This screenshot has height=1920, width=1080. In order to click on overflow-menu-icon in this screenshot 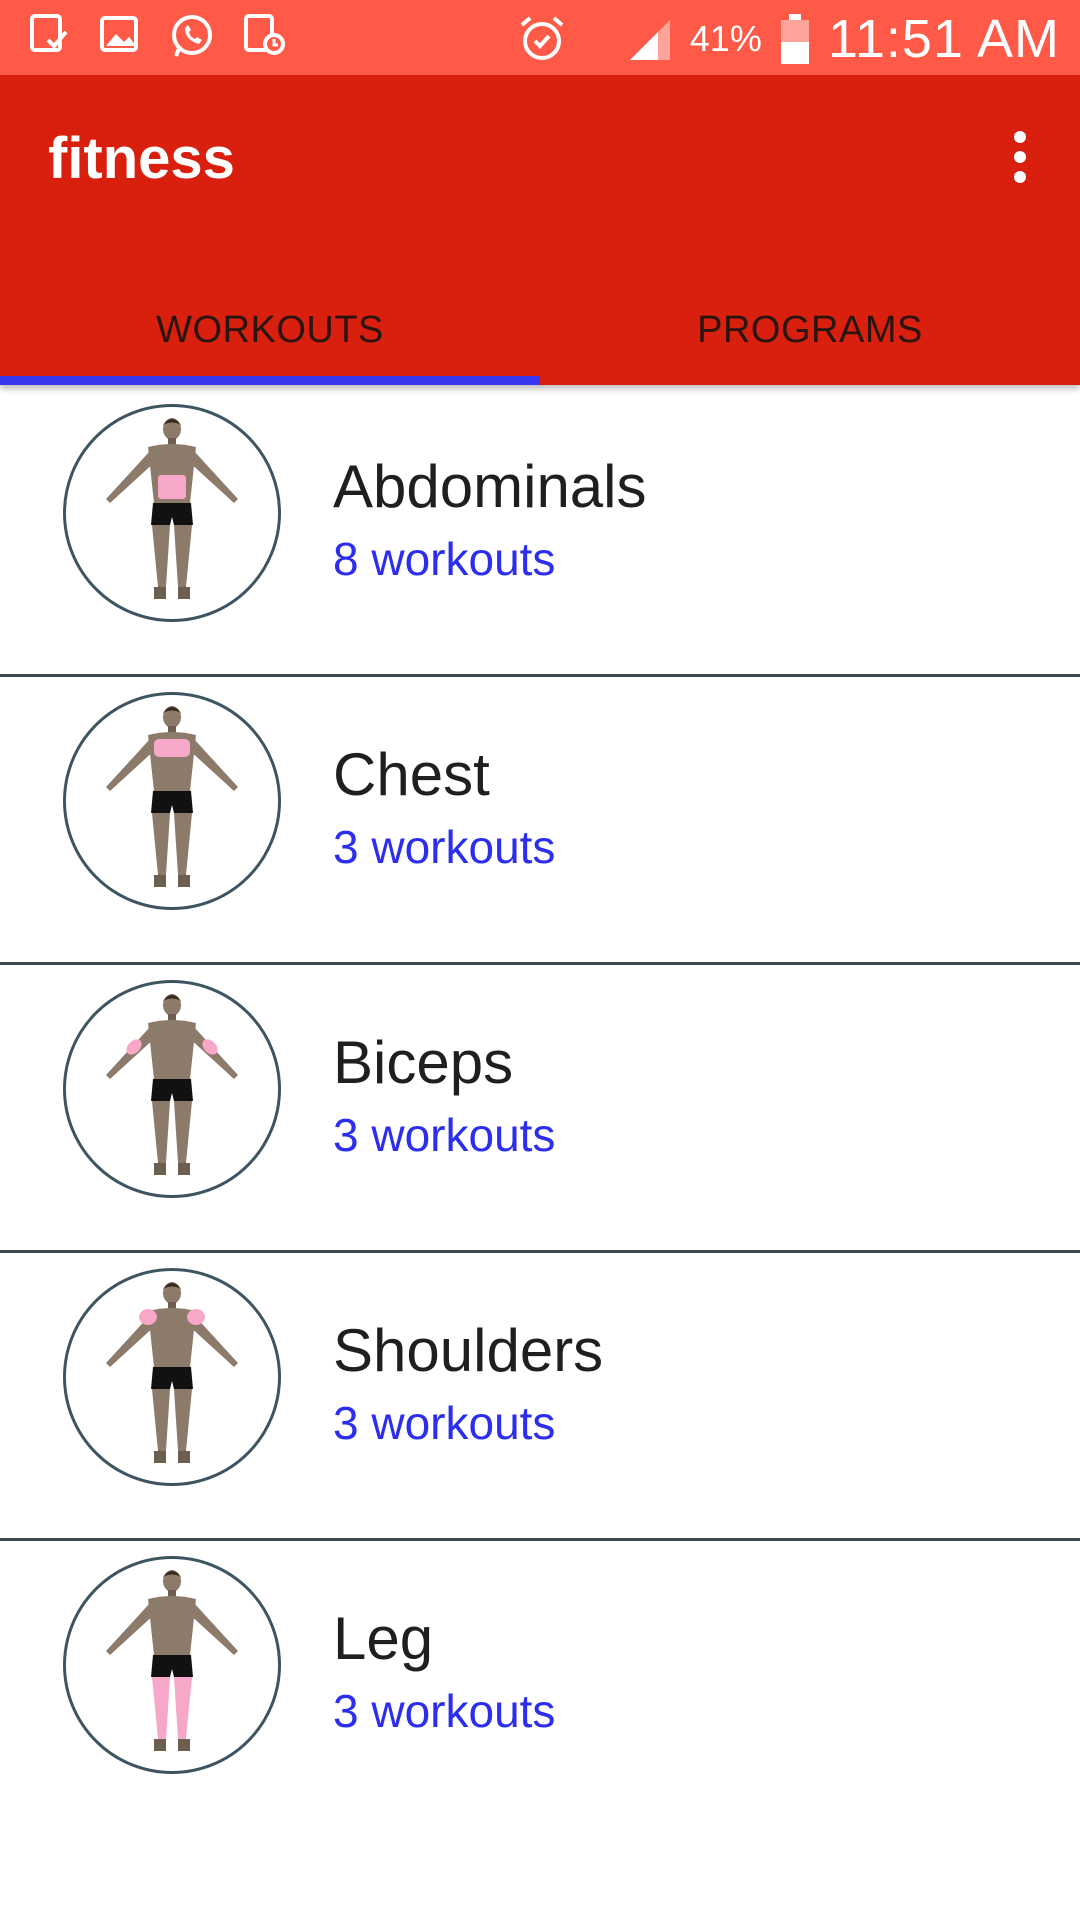, I will do `click(1020, 157)`.